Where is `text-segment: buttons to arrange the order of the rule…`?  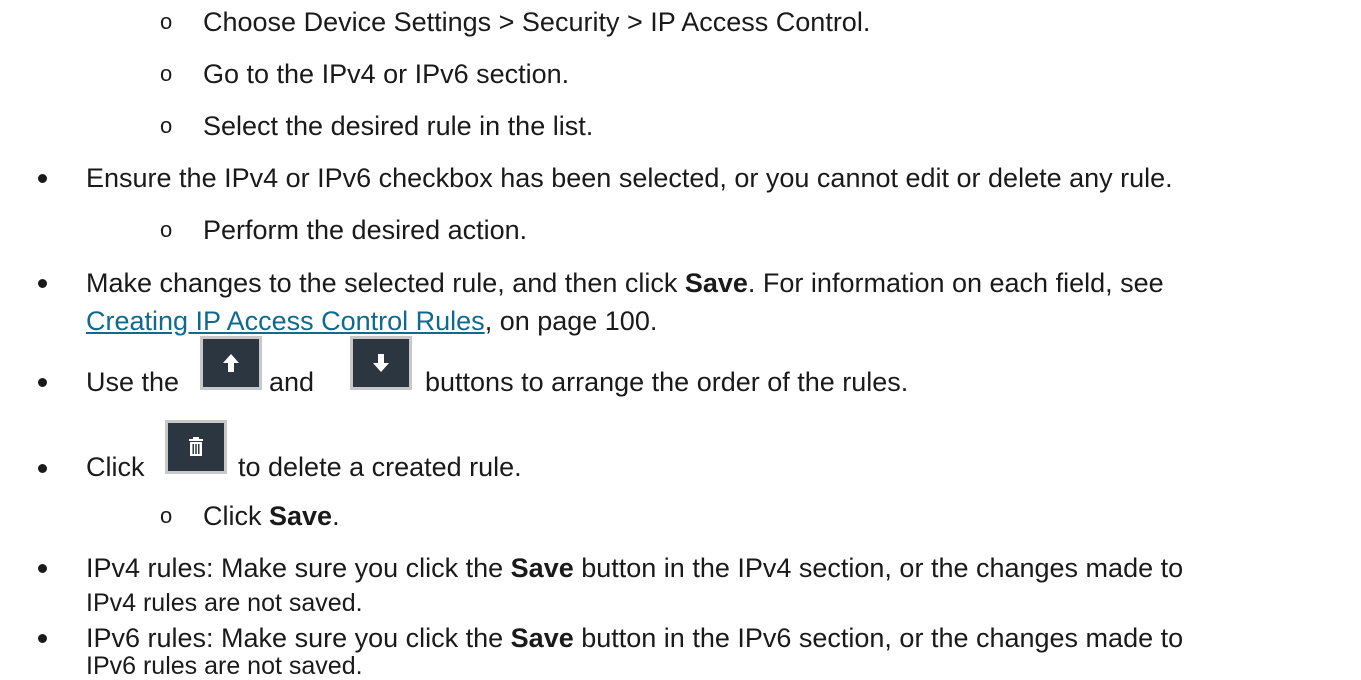 text-segment: buttons to arrange the order of the rule… is located at coordinates (667, 382).